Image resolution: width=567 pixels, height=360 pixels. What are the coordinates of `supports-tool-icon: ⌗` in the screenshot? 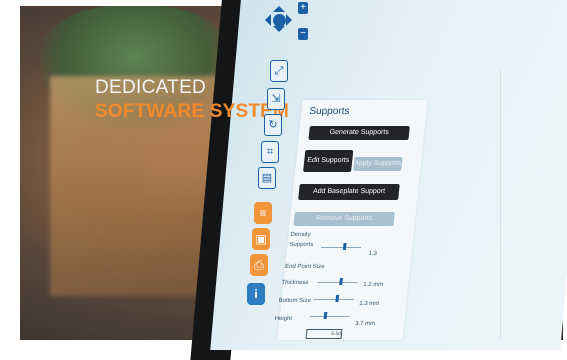 It's located at (270, 152).